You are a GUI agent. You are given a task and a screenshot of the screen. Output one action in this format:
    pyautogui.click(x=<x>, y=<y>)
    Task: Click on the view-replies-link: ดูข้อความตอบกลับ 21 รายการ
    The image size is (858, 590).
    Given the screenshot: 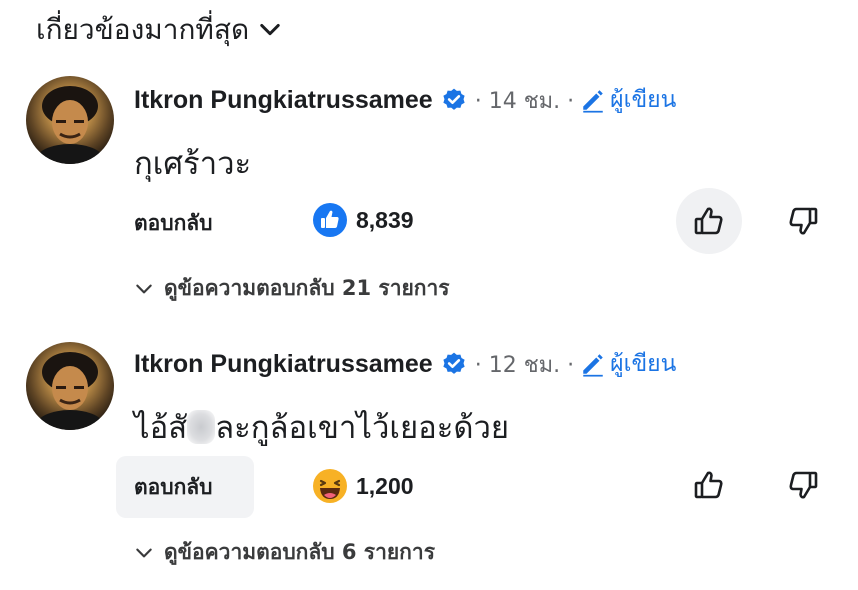 What is the action you would take?
    pyautogui.click(x=292, y=288)
    